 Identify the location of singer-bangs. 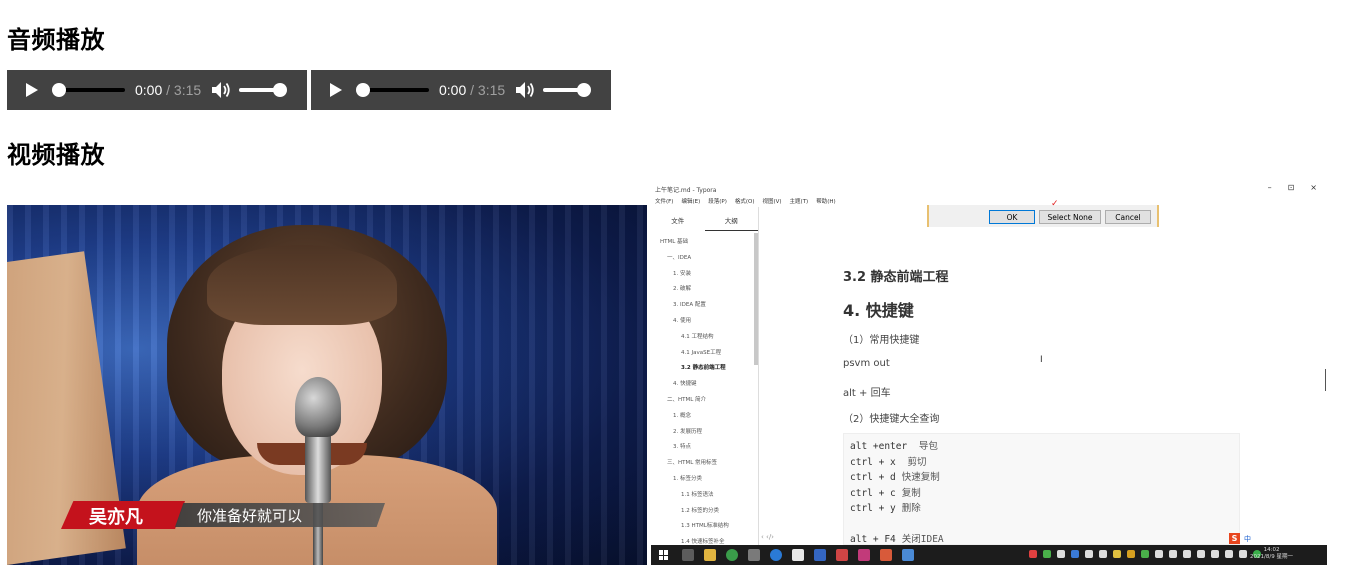
(302, 285).